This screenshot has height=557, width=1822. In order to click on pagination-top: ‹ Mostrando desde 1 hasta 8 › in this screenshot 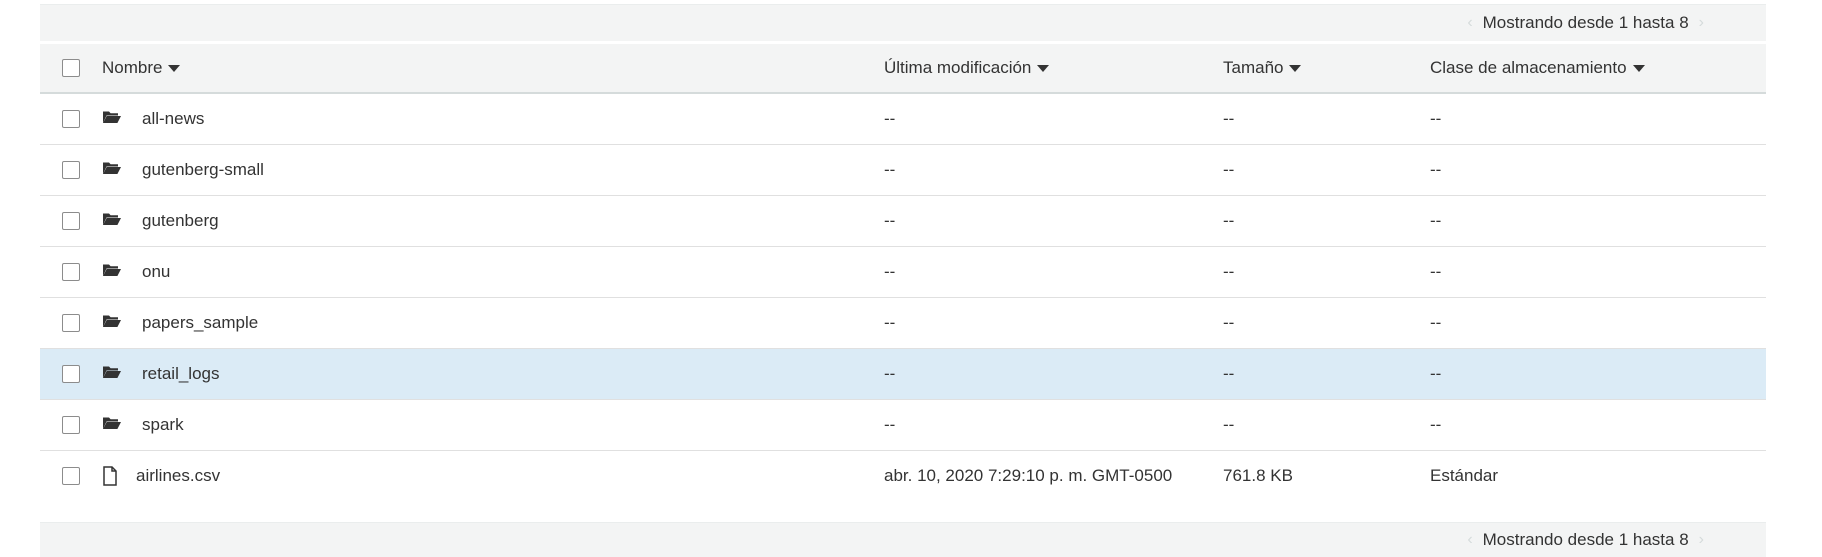, I will do `click(903, 22)`.